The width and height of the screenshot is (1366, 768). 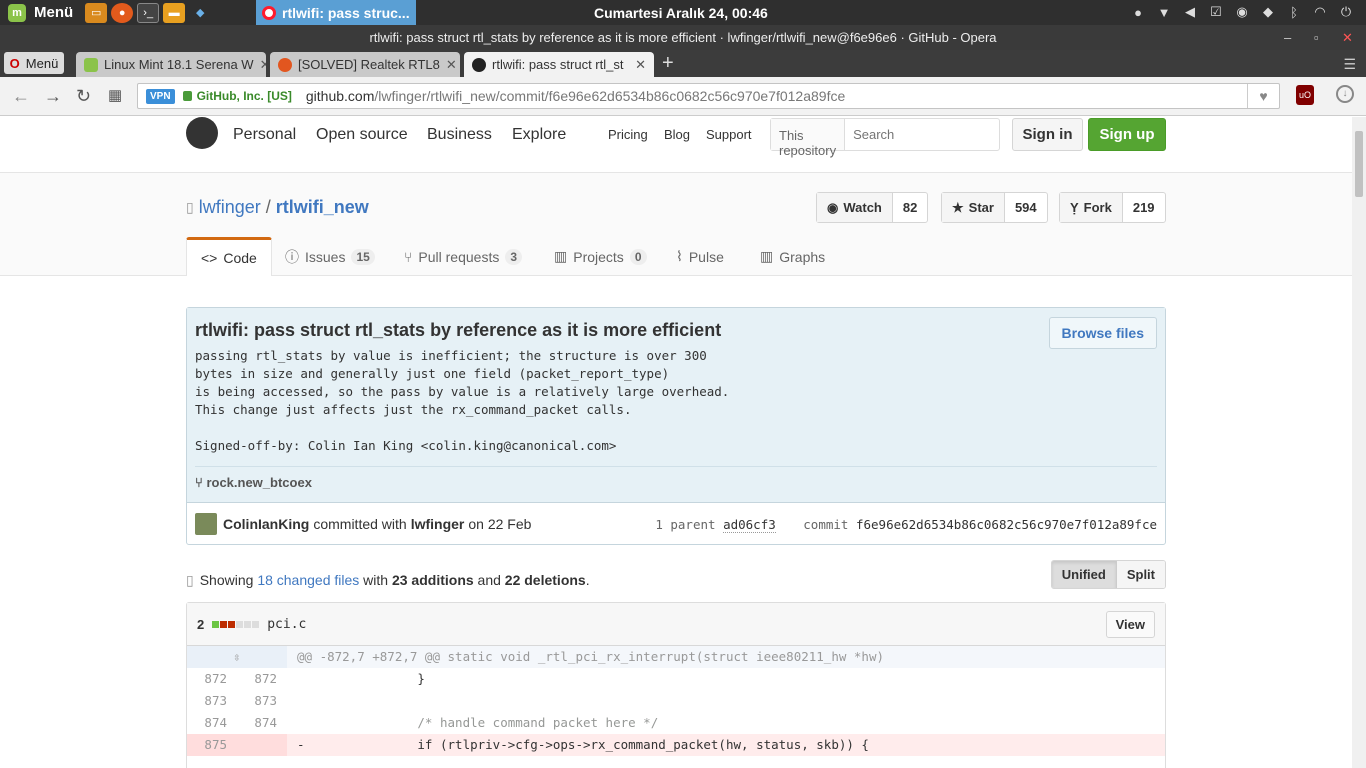 What do you see at coordinates (212, 745) in the screenshot?
I see `old-line-number: 875` at bounding box center [212, 745].